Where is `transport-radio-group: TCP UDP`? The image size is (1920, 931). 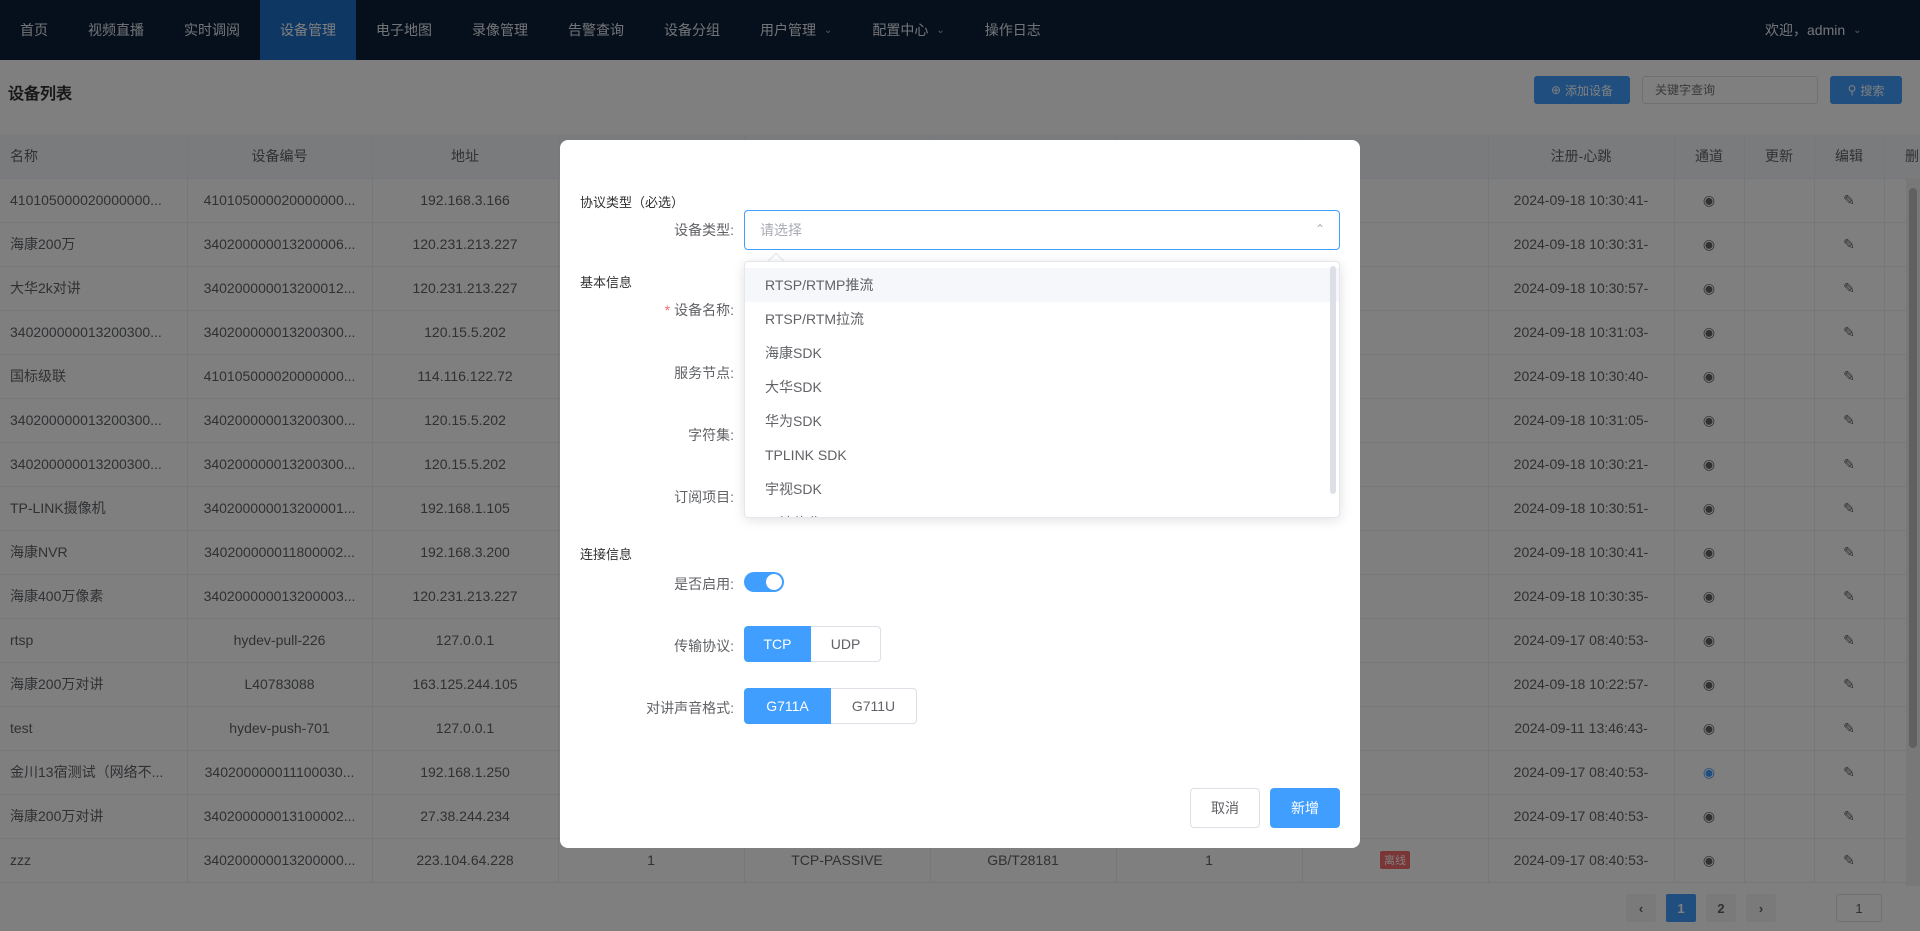 transport-radio-group: TCP UDP is located at coordinates (812, 644).